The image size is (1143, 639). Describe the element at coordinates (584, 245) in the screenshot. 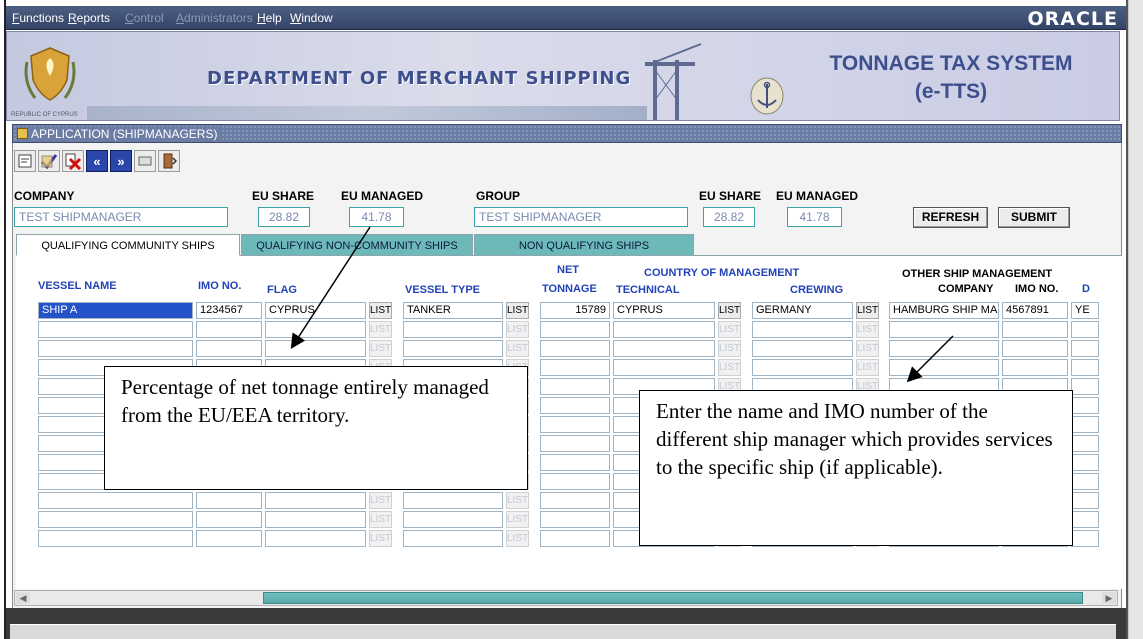

I see `tab-non-qualifying-ships: NON QUALIFYING SHIPS` at that location.